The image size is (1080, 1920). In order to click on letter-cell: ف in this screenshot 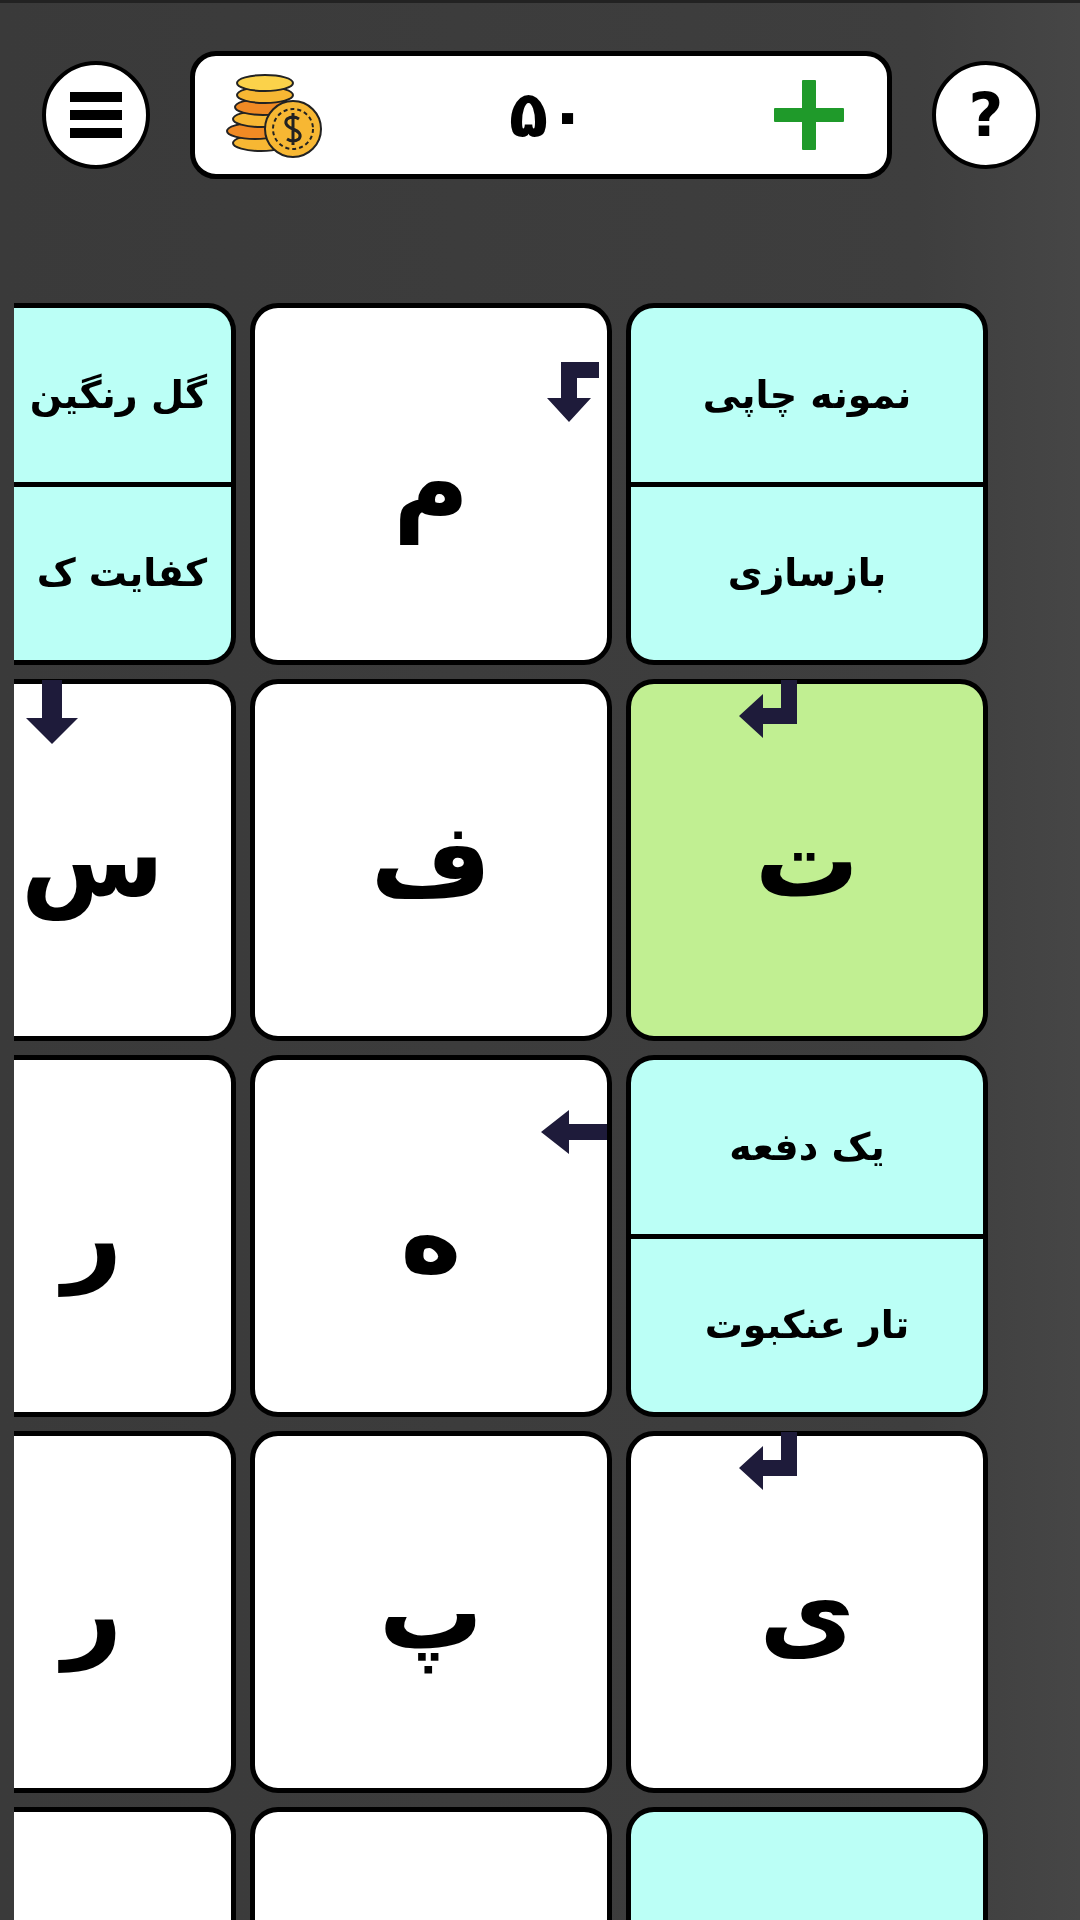, I will do `click(431, 860)`.